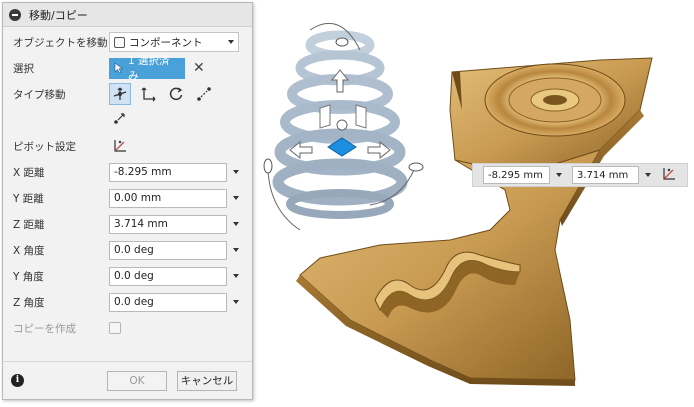 The width and height of the screenshot is (694, 407). What do you see at coordinates (127, 15) in the screenshot?
I see `dialog-titlebar: 移動/コピー` at bounding box center [127, 15].